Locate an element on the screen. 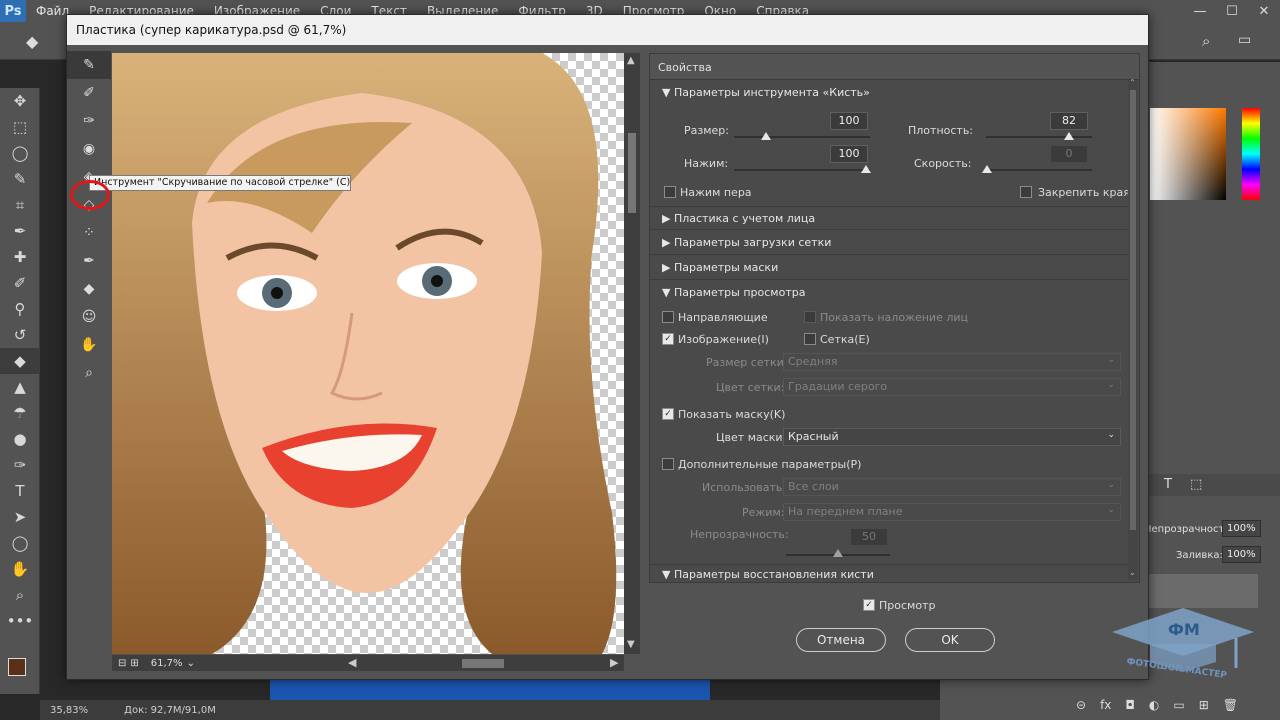 This screenshot has width=1280, height=720. pen-tool-icon: ✑ is located at coordinates (20, 465).